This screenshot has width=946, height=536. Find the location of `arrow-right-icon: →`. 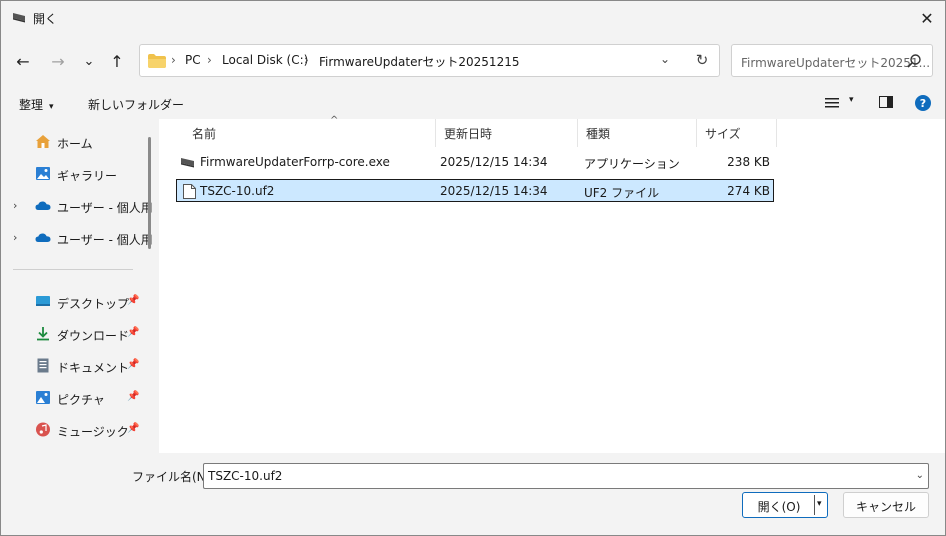

arrow-right-icon: → is located at coordinates (58, 61).